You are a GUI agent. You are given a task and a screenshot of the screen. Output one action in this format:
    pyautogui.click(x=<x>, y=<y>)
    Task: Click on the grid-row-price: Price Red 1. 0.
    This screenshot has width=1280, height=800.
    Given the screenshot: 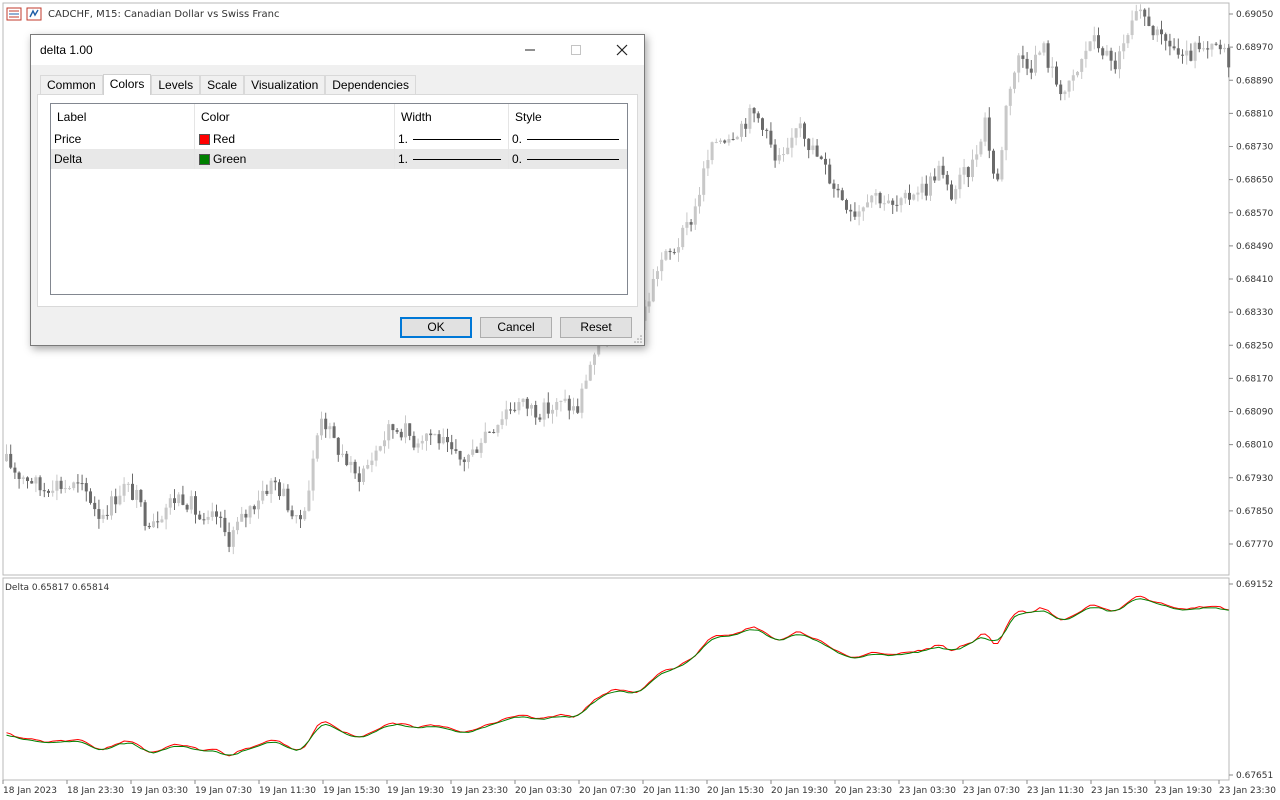 What is the action you would take?
    pyautogui.click(x=339, y=139)
    